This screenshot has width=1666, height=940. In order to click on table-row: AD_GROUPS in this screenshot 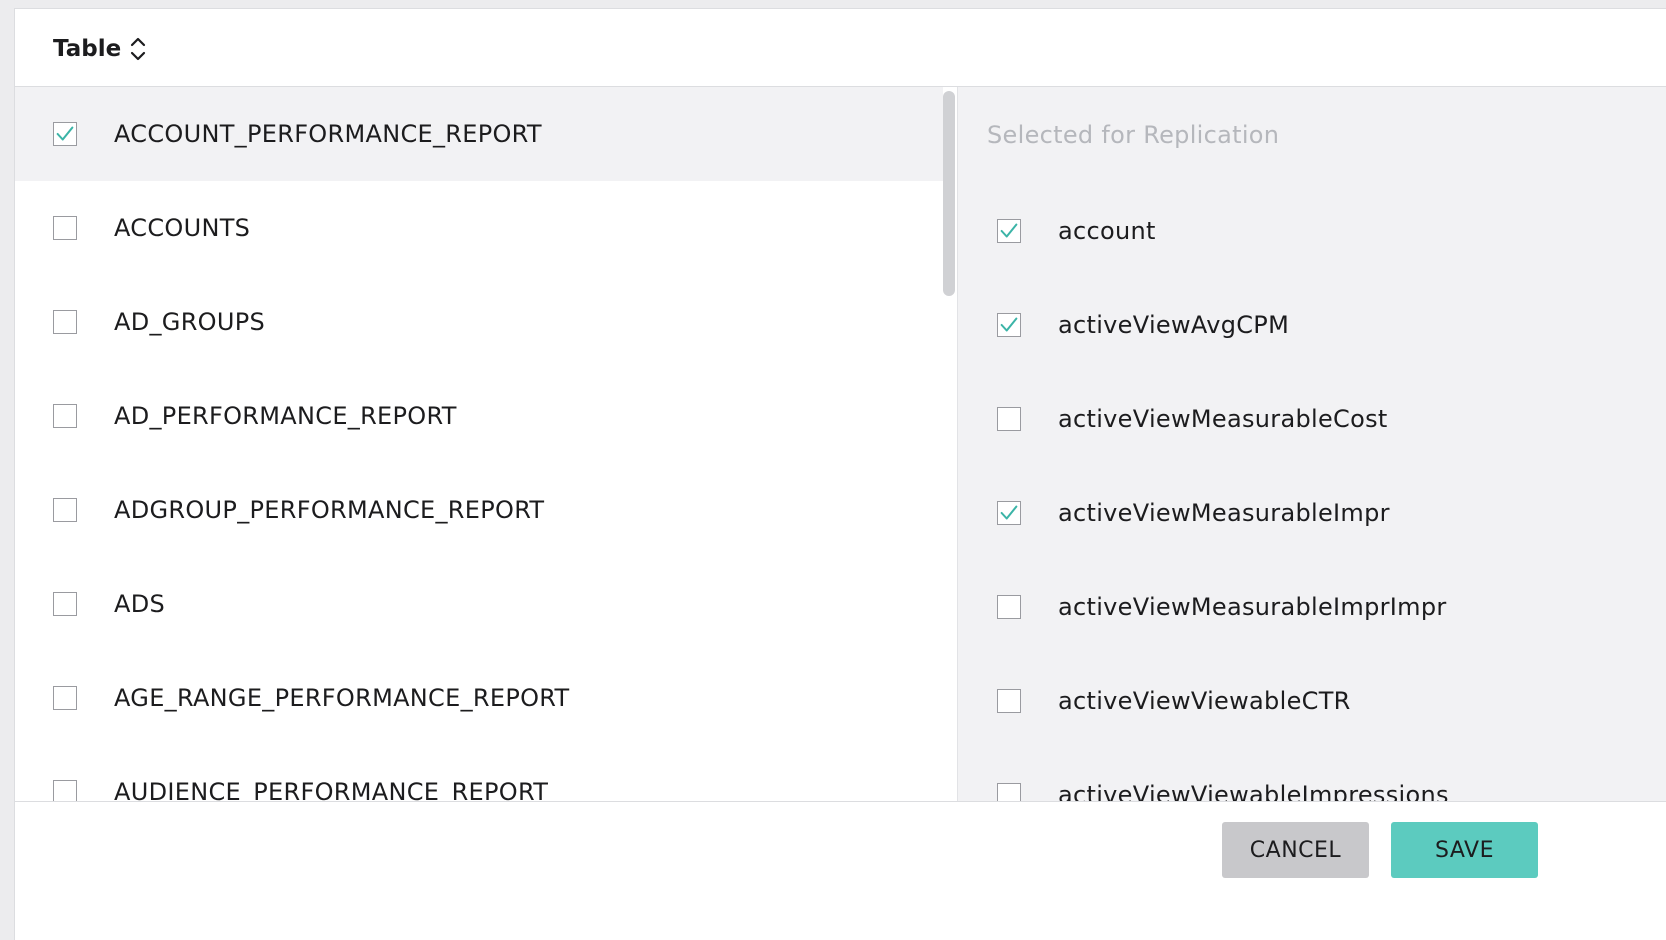, I will do `click(479, 322)`.